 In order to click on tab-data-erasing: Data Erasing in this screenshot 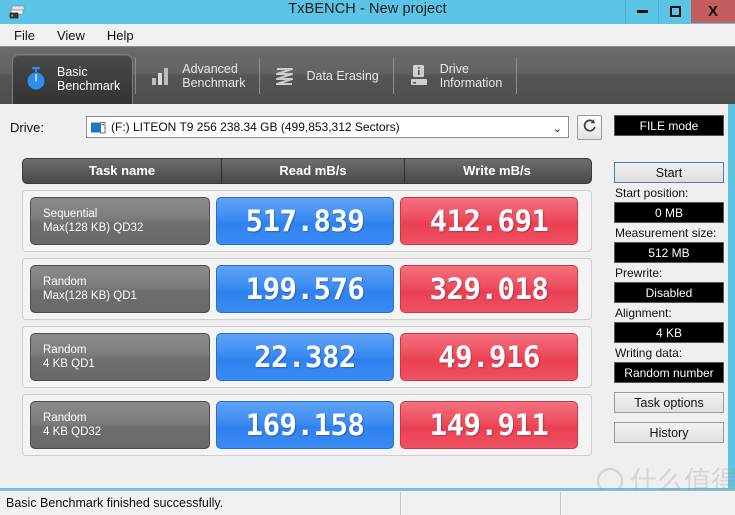, I will do `click(326, 76)`.